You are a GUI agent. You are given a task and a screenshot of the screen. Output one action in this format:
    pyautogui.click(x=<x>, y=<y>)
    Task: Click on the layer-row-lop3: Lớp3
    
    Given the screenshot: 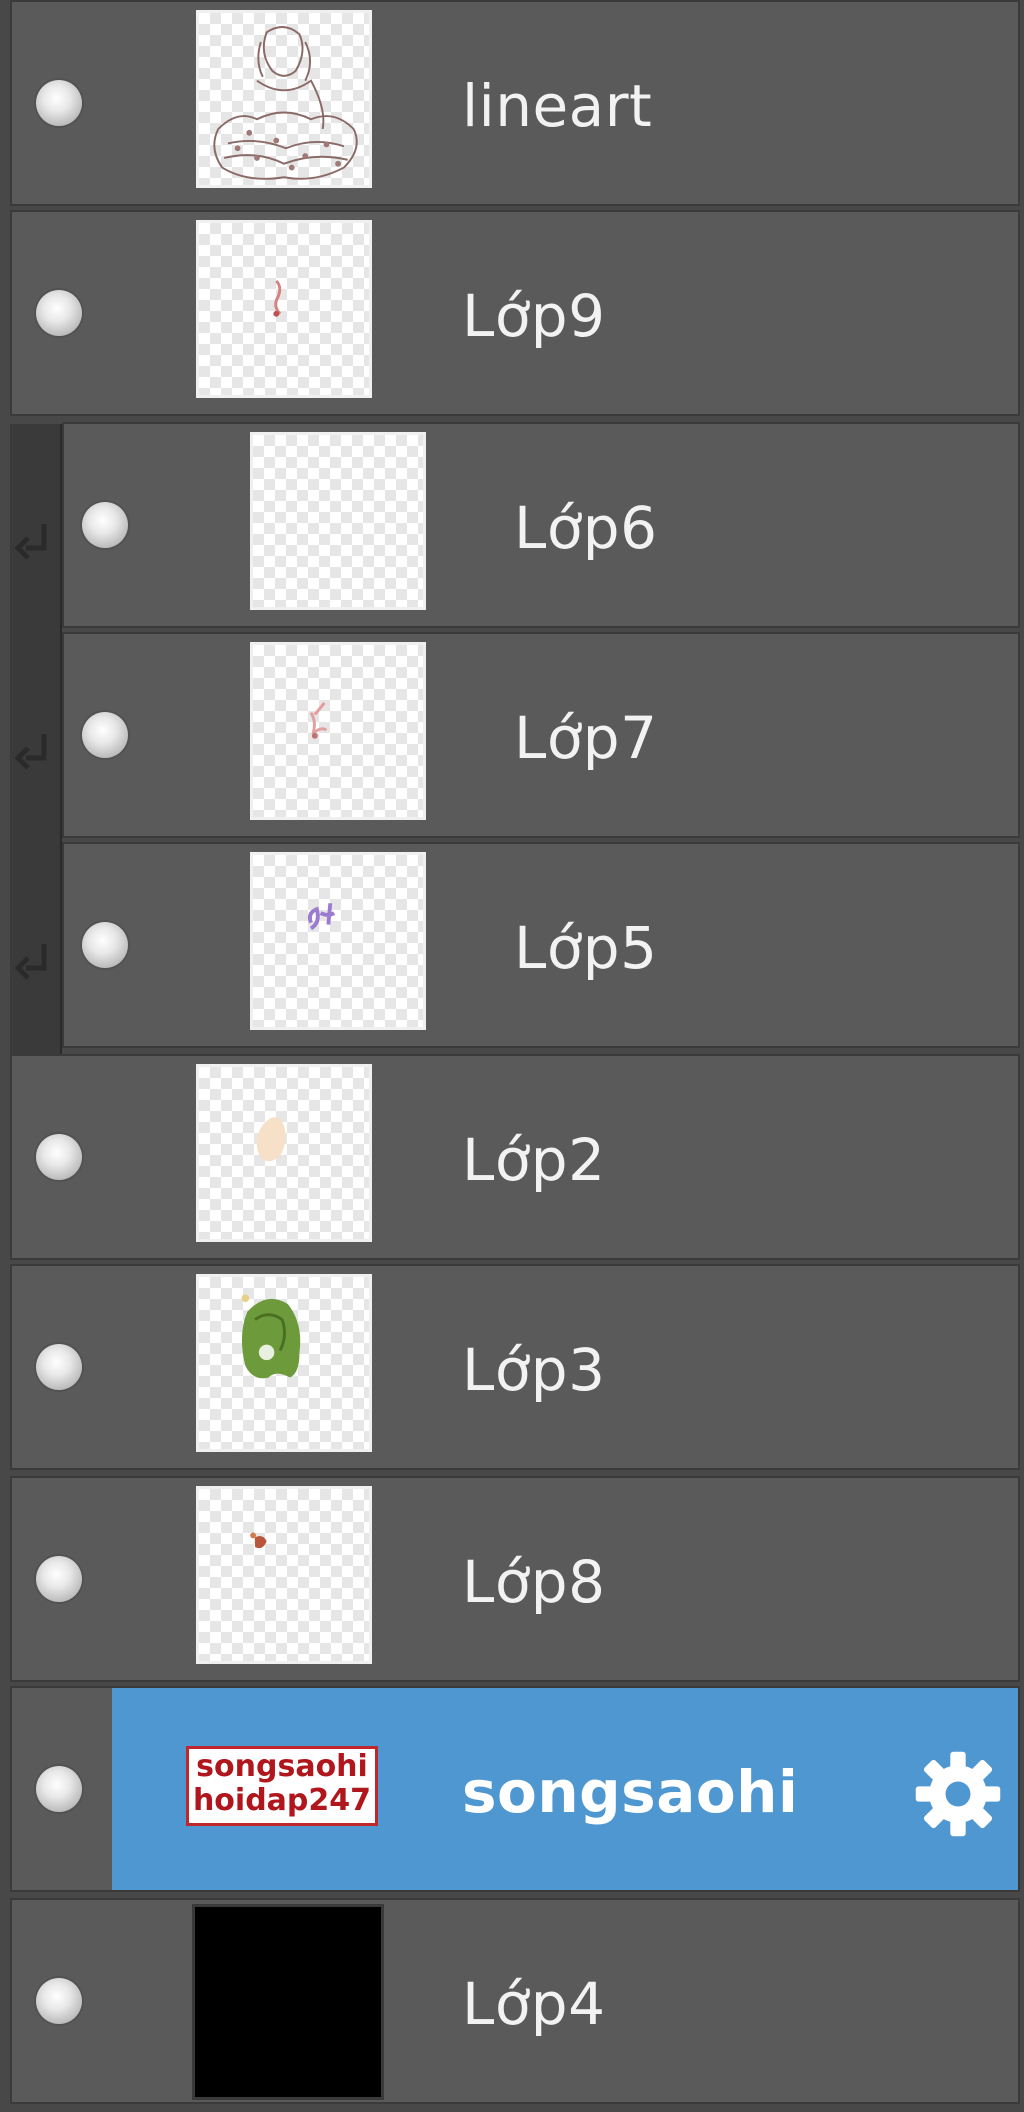 What is the action you would take?
    pyautogui.click(x=515, y=1367)
    